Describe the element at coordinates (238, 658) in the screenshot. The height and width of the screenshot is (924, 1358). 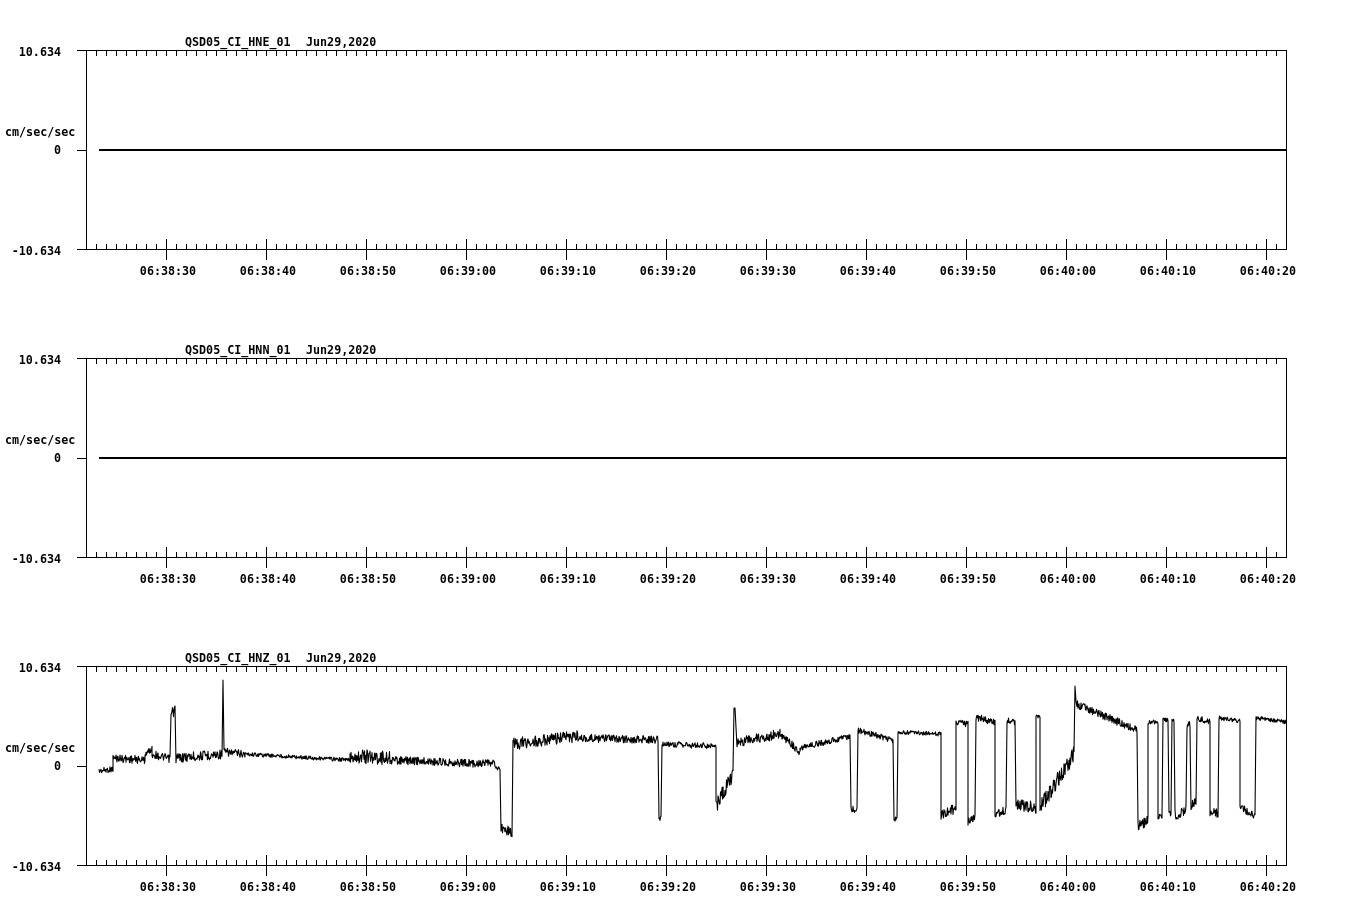
I see `station-title: QSD05_CI_HNZ_01` at that location.